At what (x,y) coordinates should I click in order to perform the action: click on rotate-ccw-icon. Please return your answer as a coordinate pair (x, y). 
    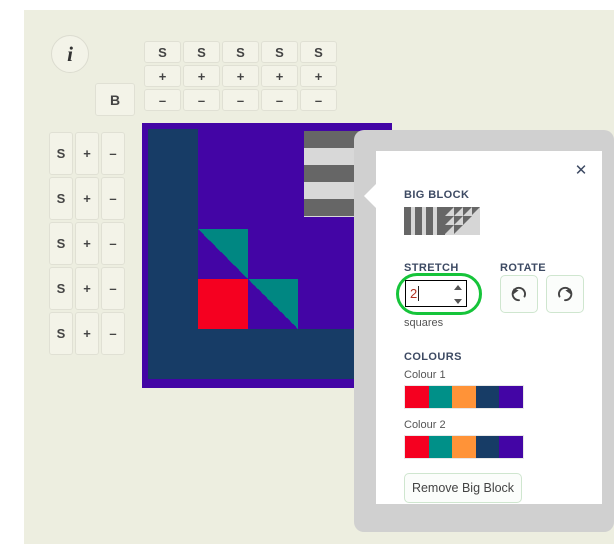
    Looking at the image, I should click on (518, 294).